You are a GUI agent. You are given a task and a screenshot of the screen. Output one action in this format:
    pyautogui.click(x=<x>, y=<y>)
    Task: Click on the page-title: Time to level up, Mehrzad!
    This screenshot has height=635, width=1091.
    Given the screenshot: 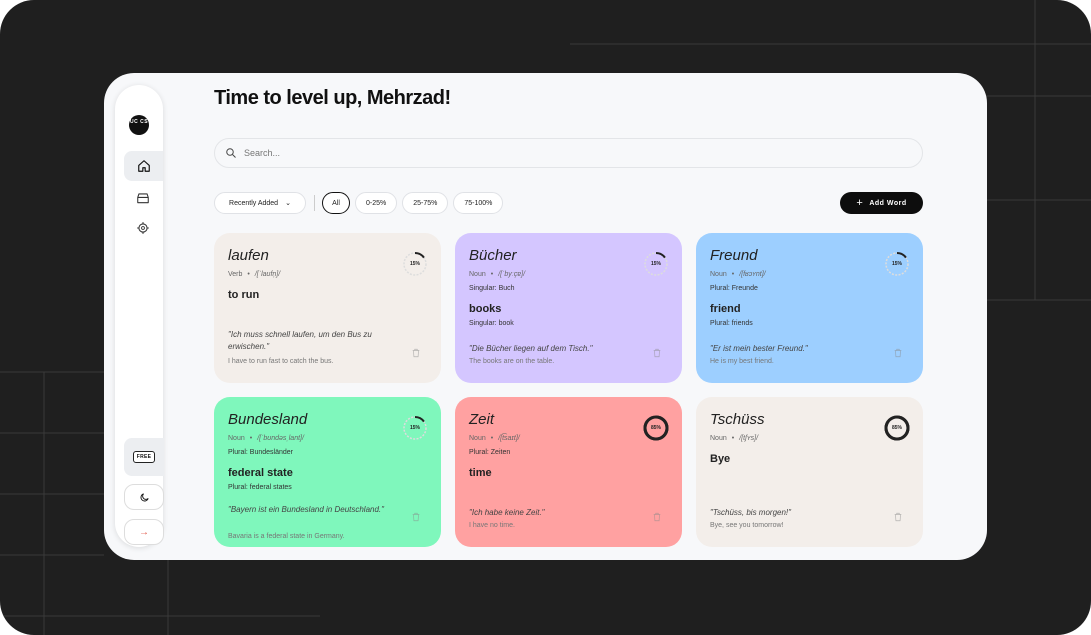 What is the action you would take?
    pyautogui.click(x=332, y=98)
    